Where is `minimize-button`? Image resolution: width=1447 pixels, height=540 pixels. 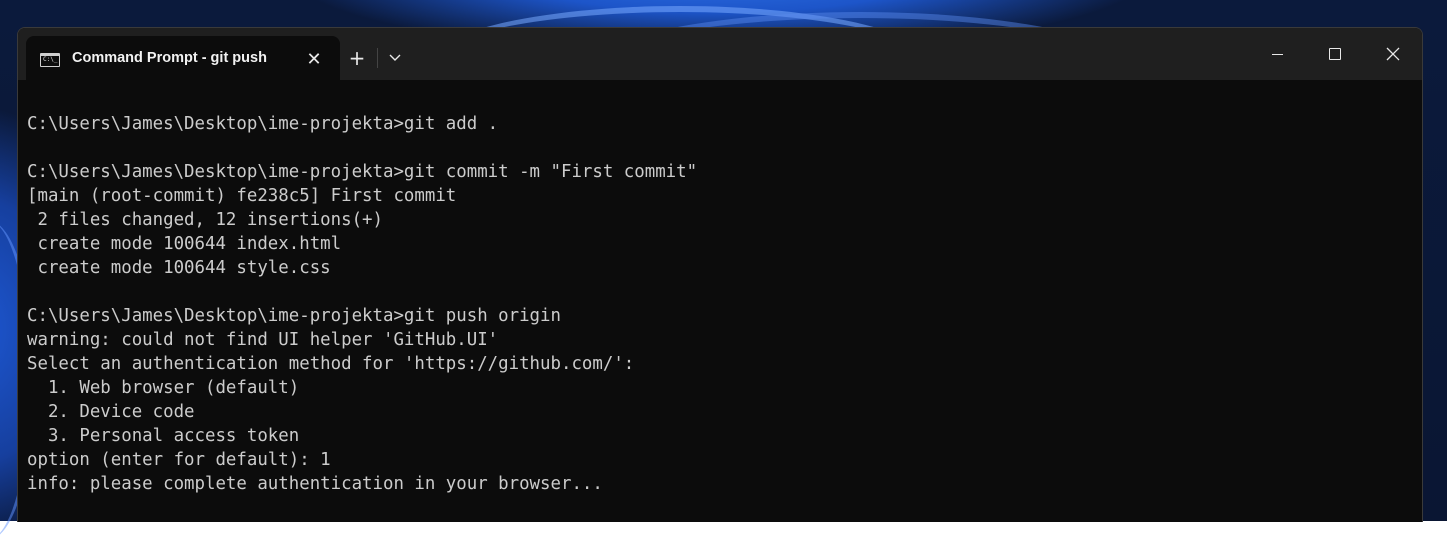 minimize-button is located at coordinates (1277, 54).